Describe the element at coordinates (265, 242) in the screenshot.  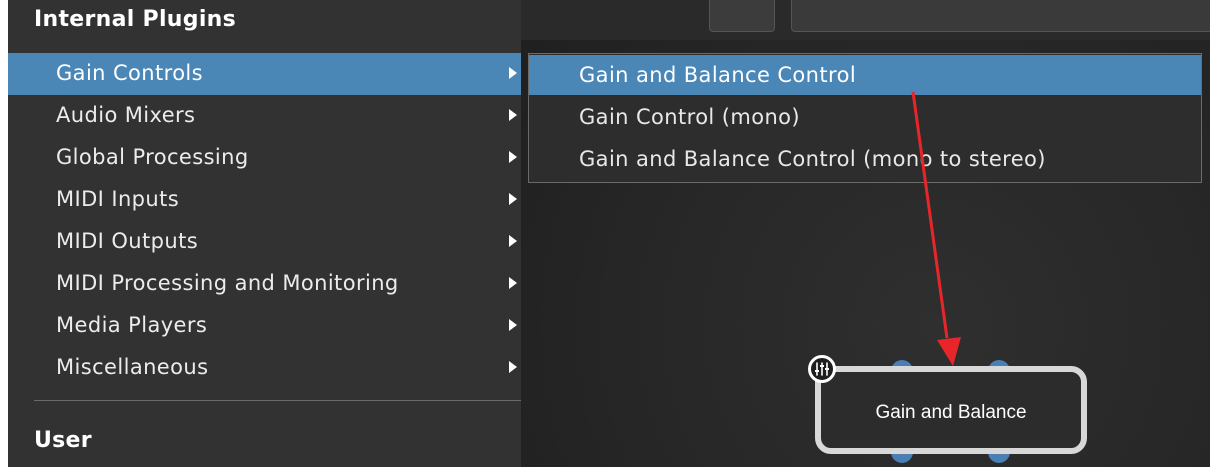
I see `menu-item-midi-outputs: MIDI Outputs` at that location.